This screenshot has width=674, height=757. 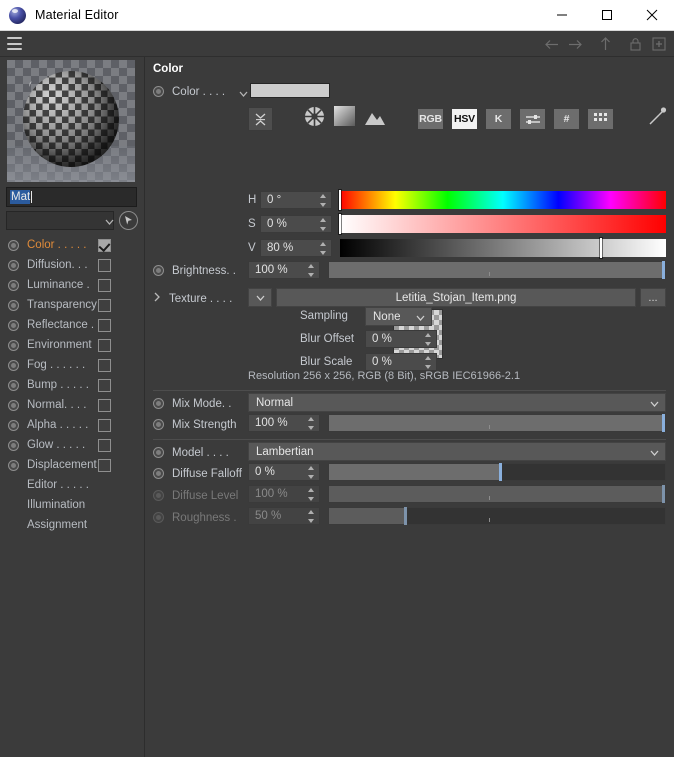 What do you see at coordinates (60, 220) in the screenshot?
I see `material-type-dropdown` at bounding box center [60, 220].